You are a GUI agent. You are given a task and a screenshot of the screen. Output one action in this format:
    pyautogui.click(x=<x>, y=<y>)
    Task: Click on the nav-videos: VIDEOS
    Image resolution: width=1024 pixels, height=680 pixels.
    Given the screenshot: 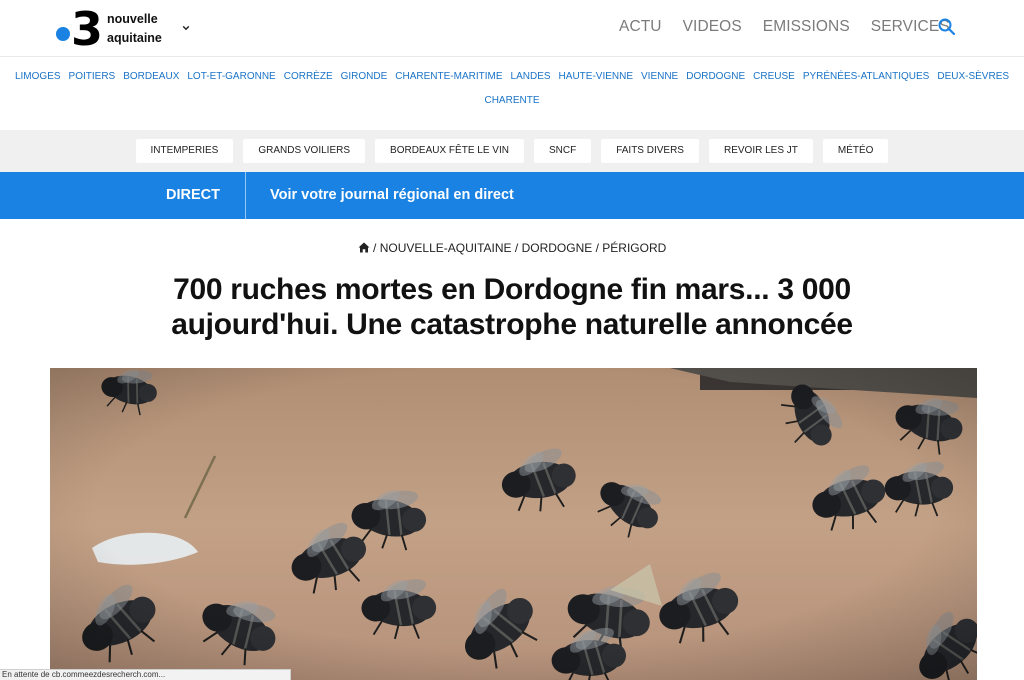 What is the action you would take?
    pyautogui.click(x=712, y=27)
    